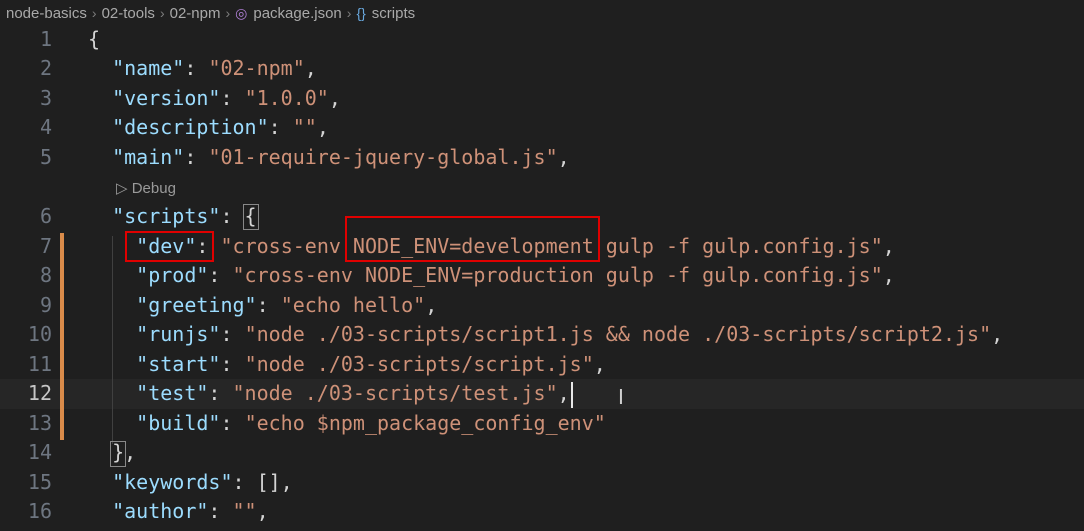 The width and height of the screenshot is (1084, 531). Describe the element at coordinates (172, 482) in the screenshot. I see `json-key: "keywords"` at that location.